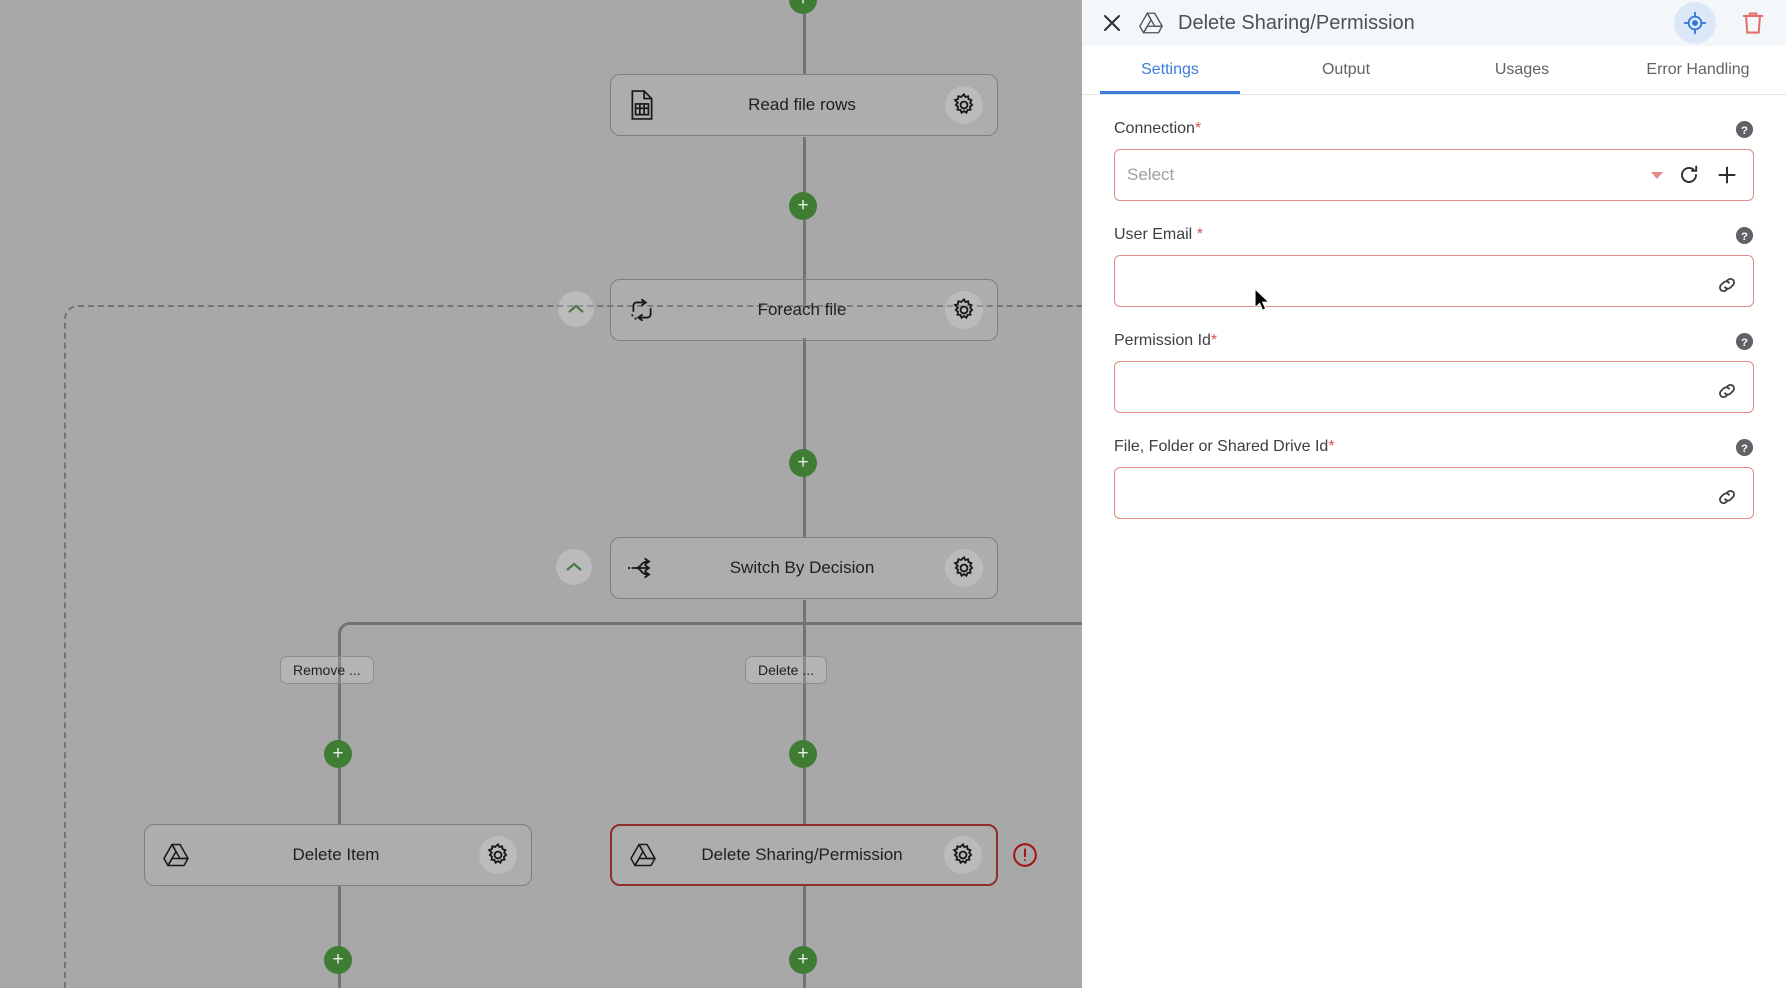 This screenshot has width=1786, height=988. I want to click on locate-target-icon, so click(1695, 23).